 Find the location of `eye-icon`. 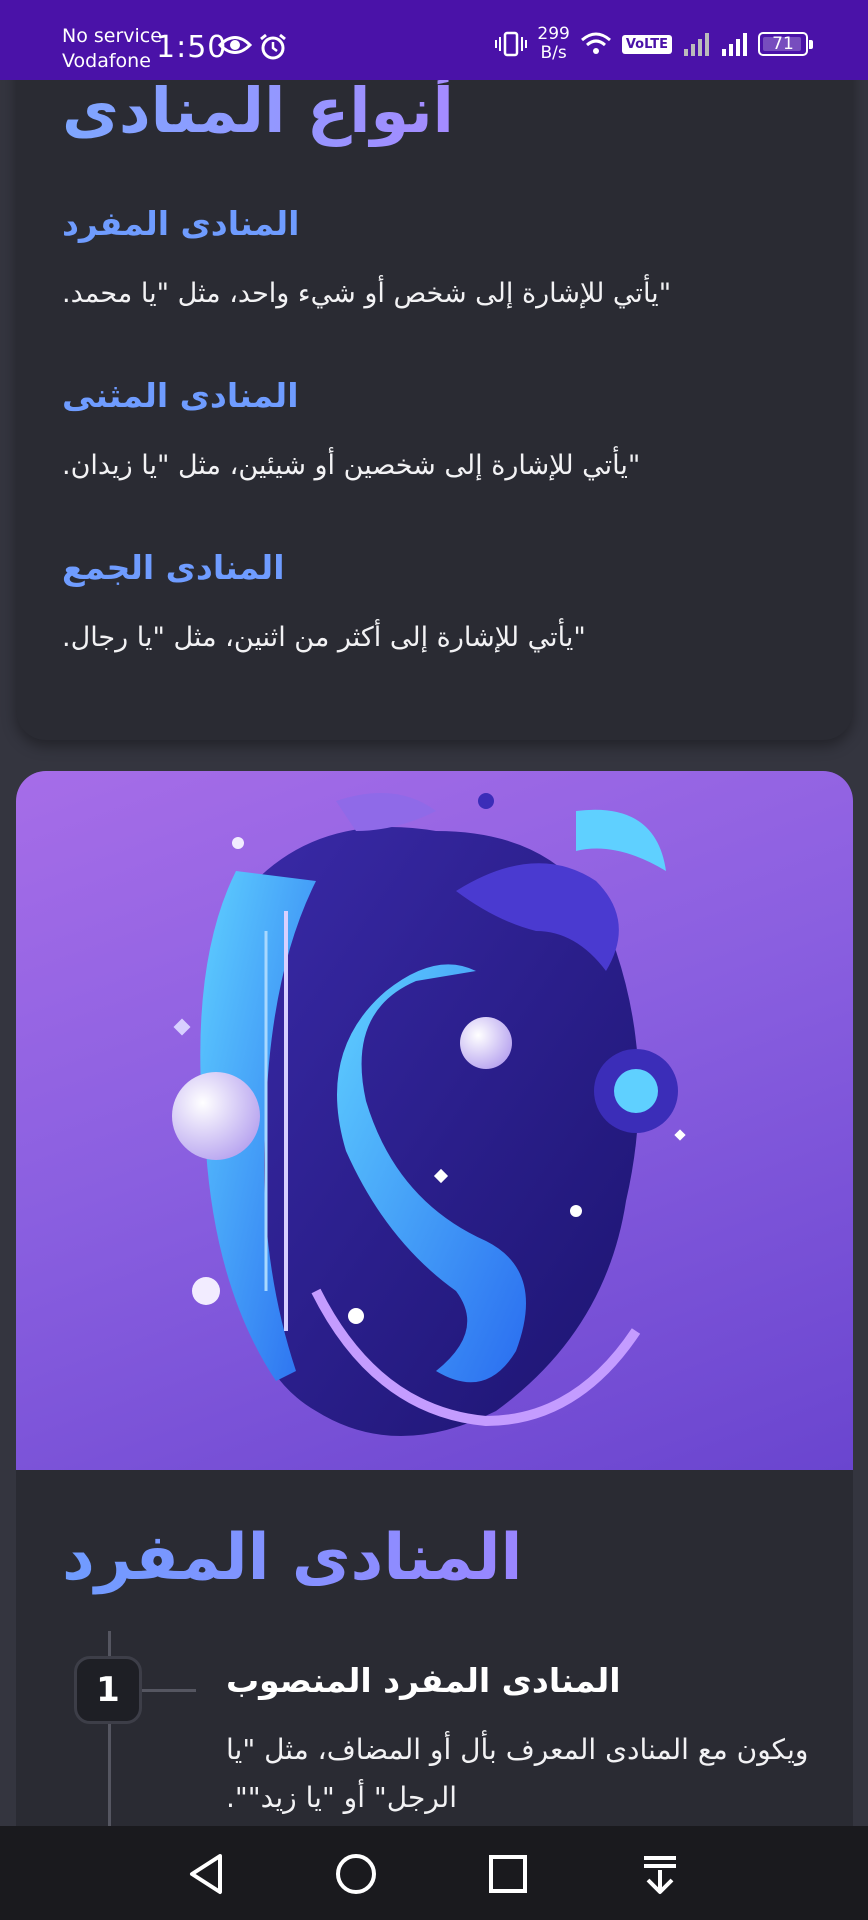

eye-icon is located at coordinates (235, 45).